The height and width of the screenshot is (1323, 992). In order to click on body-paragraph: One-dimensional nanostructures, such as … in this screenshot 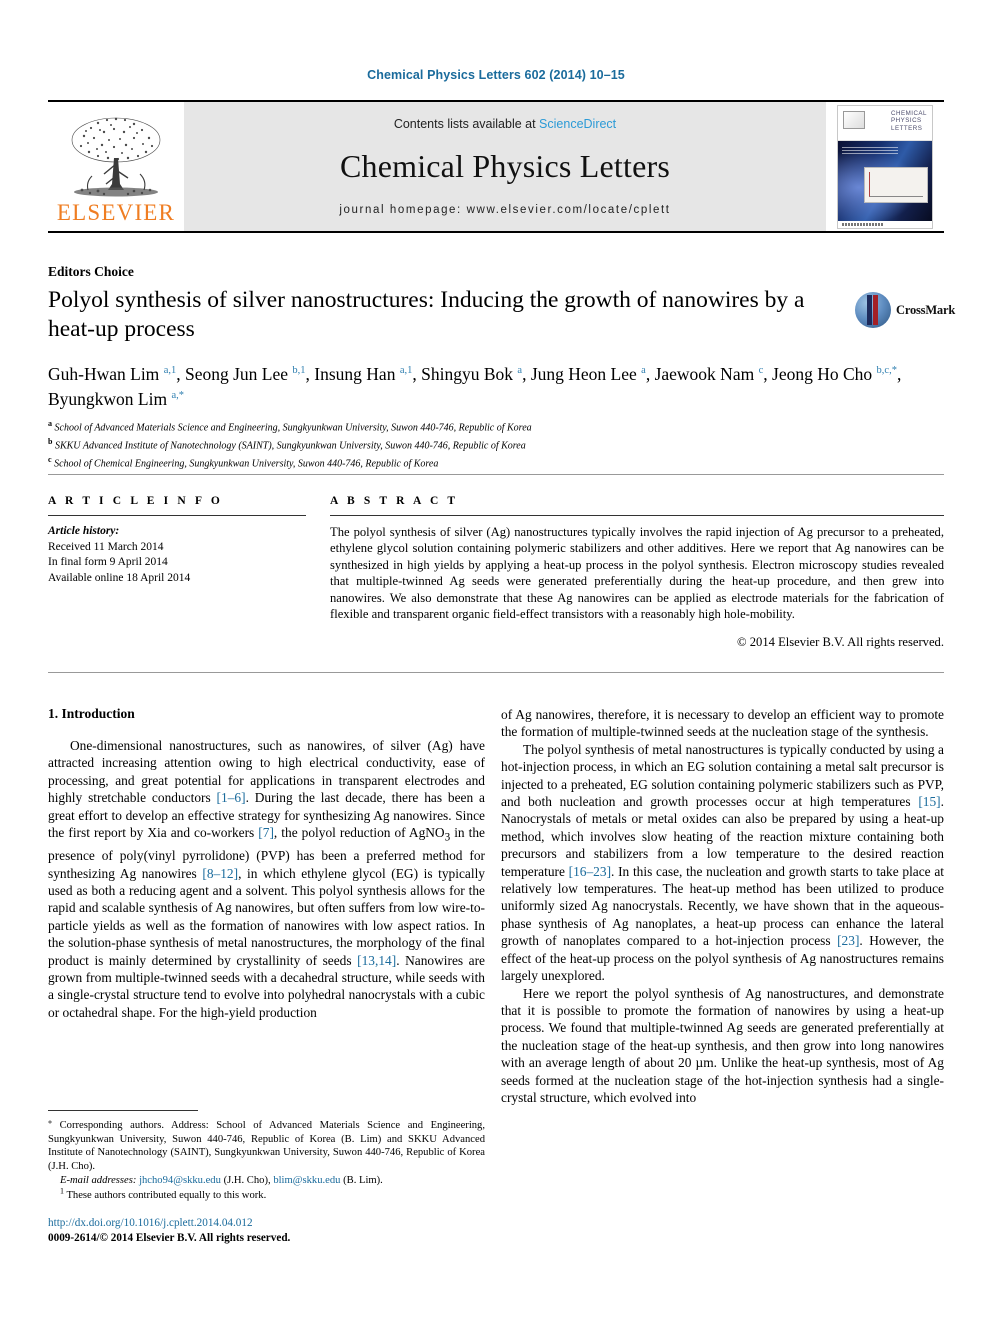, I will do `click(266, 879)`.